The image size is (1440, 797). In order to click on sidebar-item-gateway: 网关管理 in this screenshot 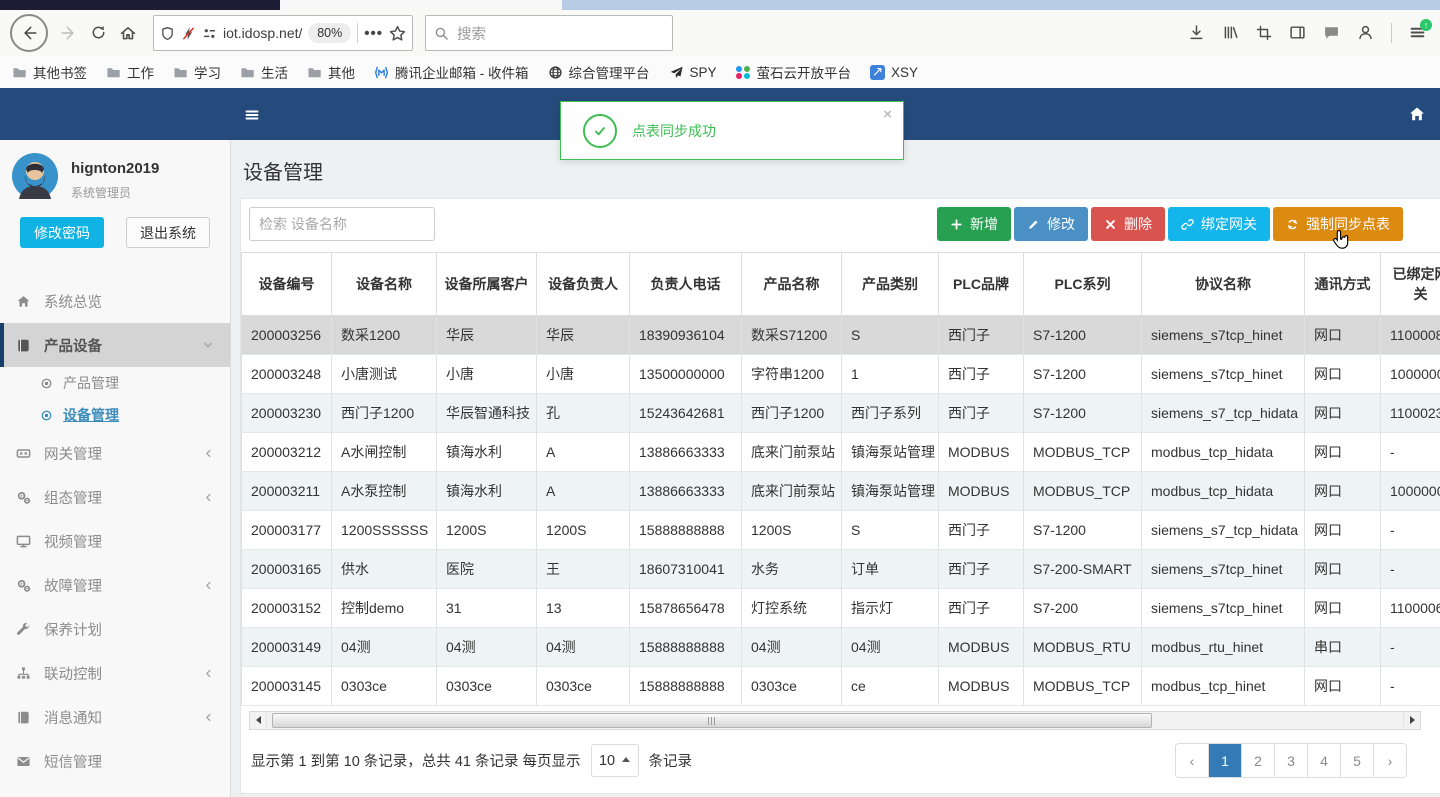, I will do `click(115, 453)`.